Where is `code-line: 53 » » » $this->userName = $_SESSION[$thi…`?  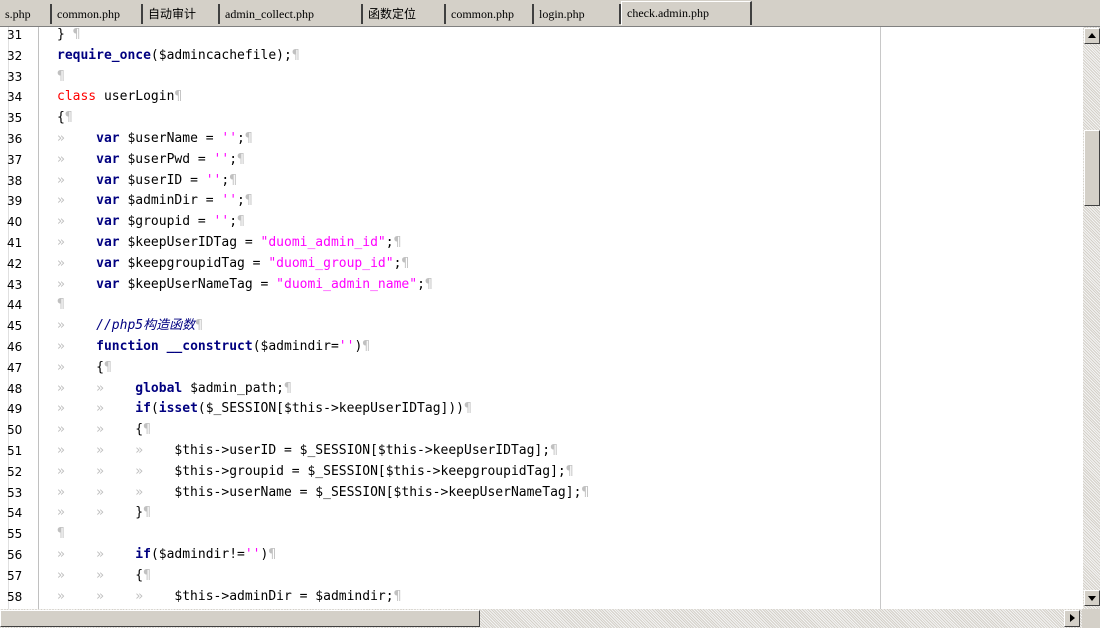
code-line: 53 » » » $this->userName = $_SESSION[$thi… is located at coordinates (541, 493).